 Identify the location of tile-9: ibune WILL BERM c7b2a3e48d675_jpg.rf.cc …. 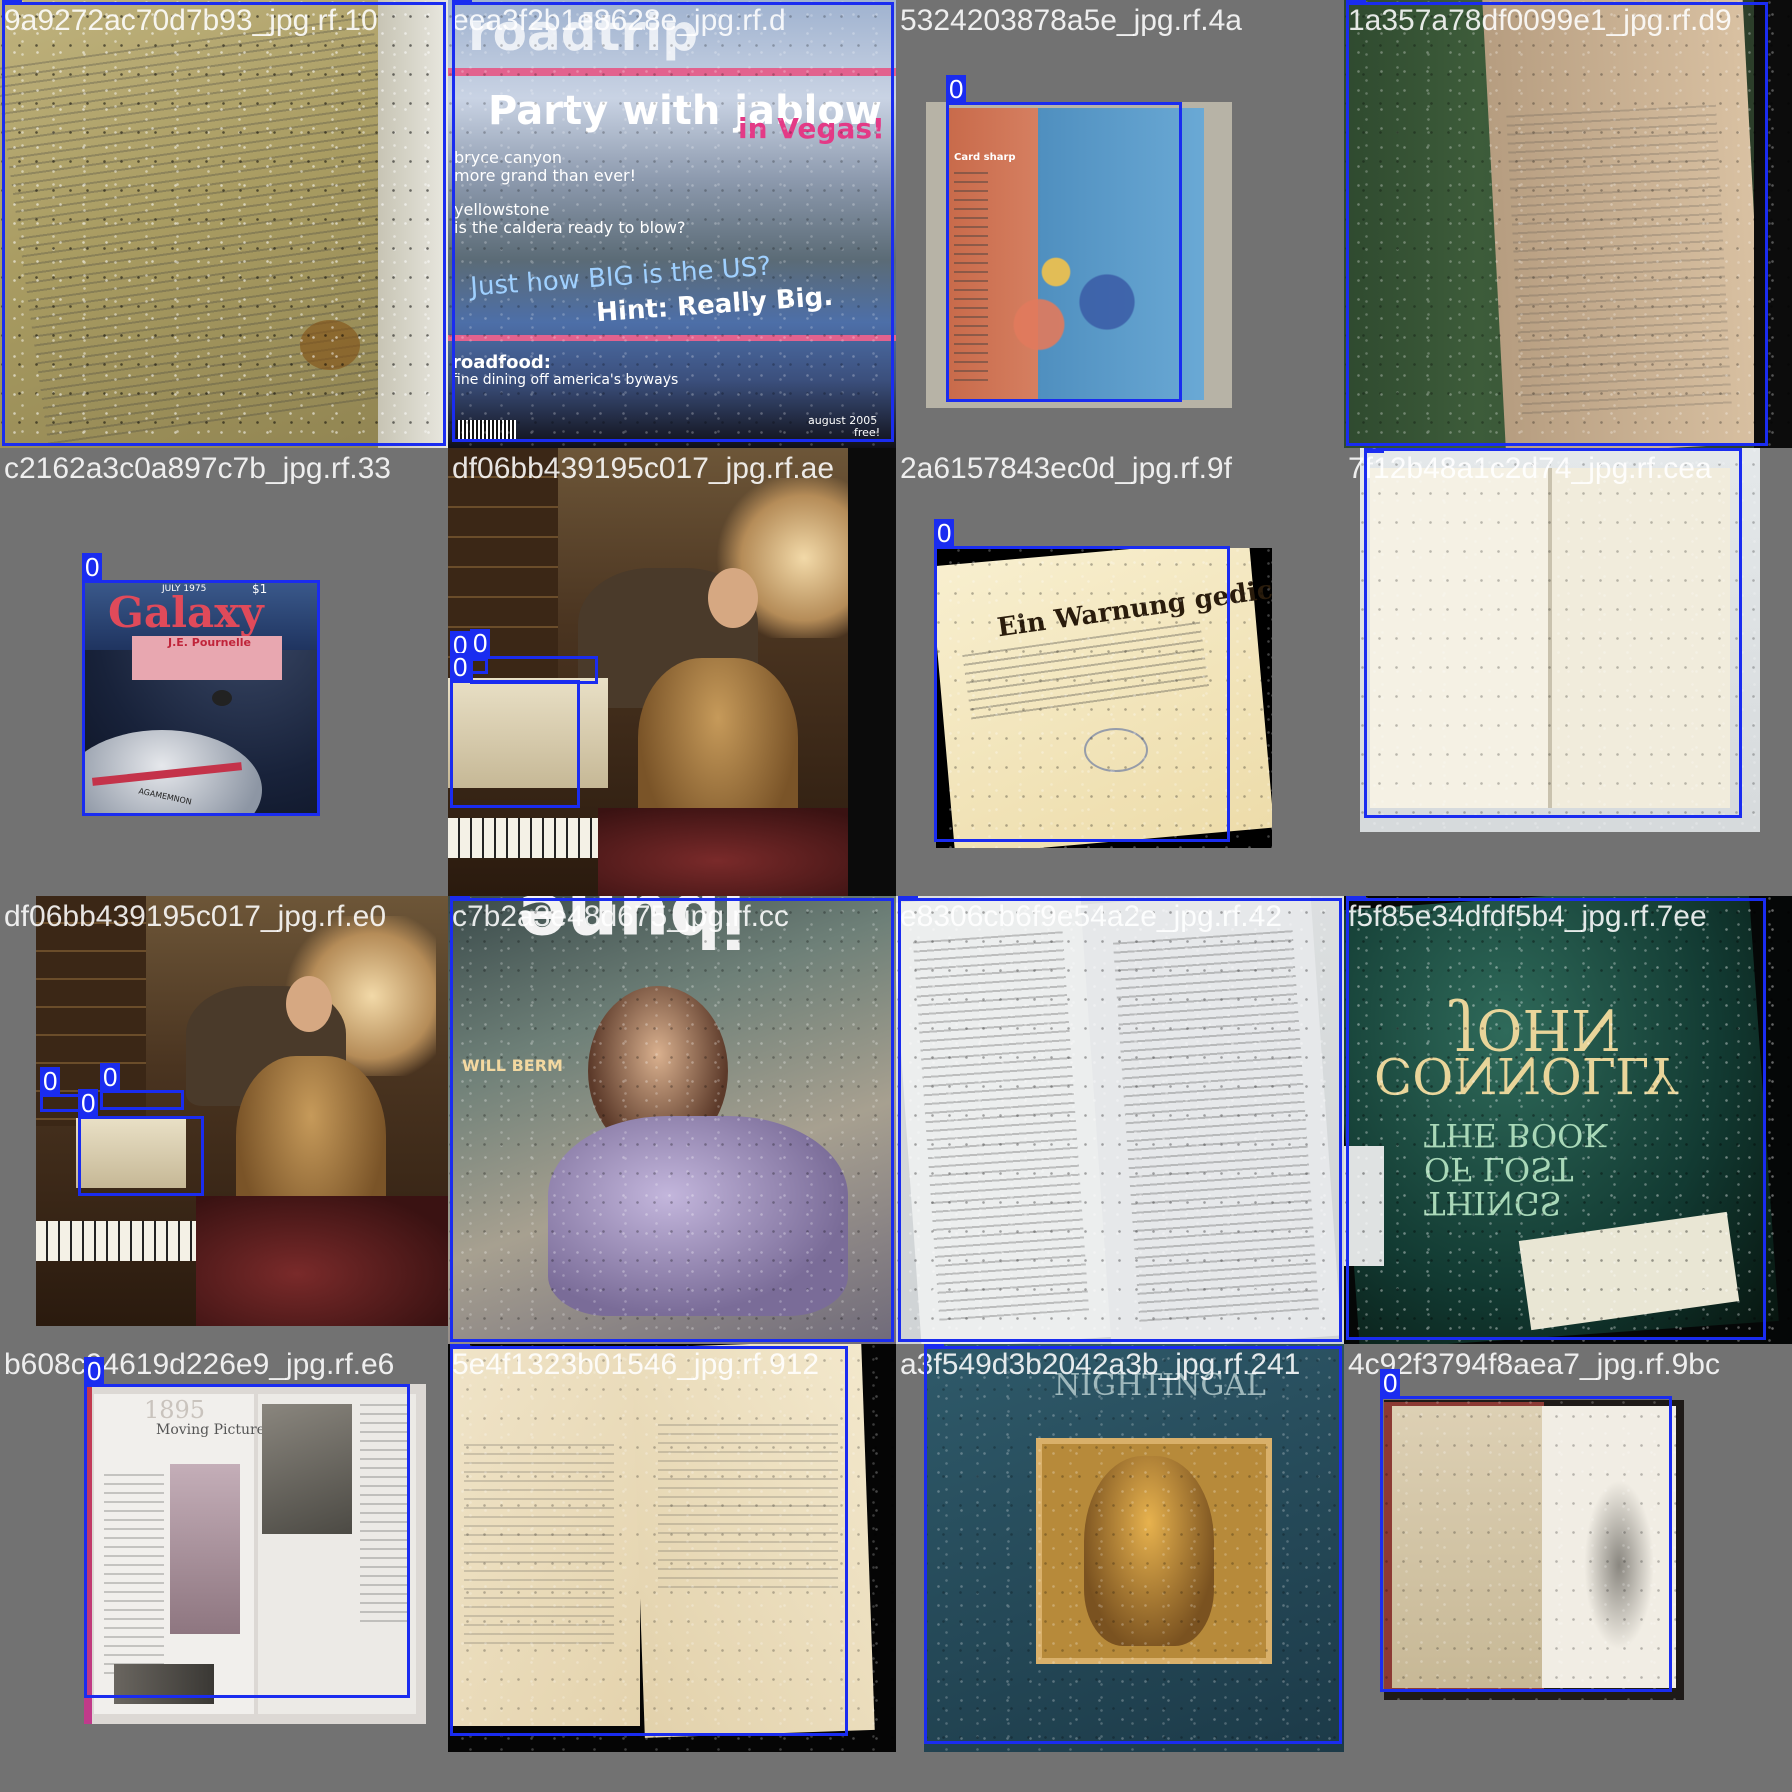
(672, 1120).